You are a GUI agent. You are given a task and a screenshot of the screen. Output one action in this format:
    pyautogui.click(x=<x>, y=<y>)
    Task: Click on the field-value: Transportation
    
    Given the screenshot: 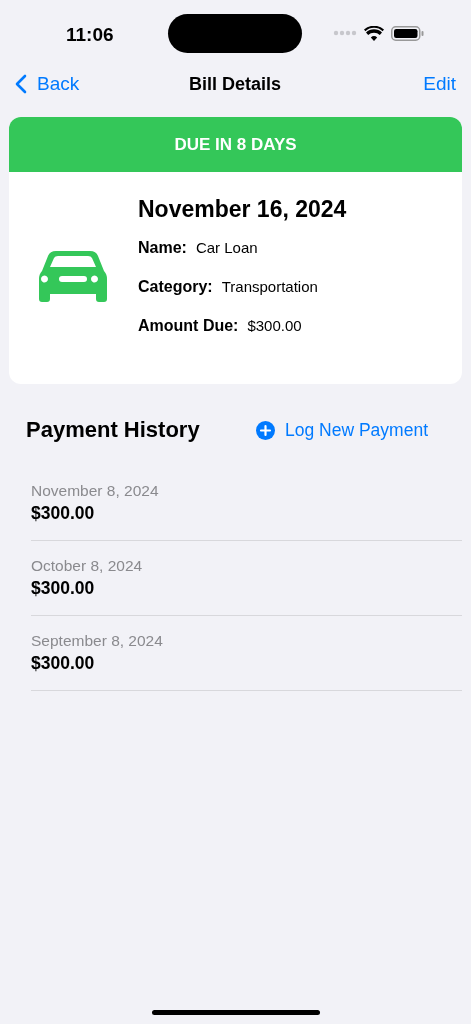 What is the action you would take?
    pyautogui.click(x=269, y=286)
    